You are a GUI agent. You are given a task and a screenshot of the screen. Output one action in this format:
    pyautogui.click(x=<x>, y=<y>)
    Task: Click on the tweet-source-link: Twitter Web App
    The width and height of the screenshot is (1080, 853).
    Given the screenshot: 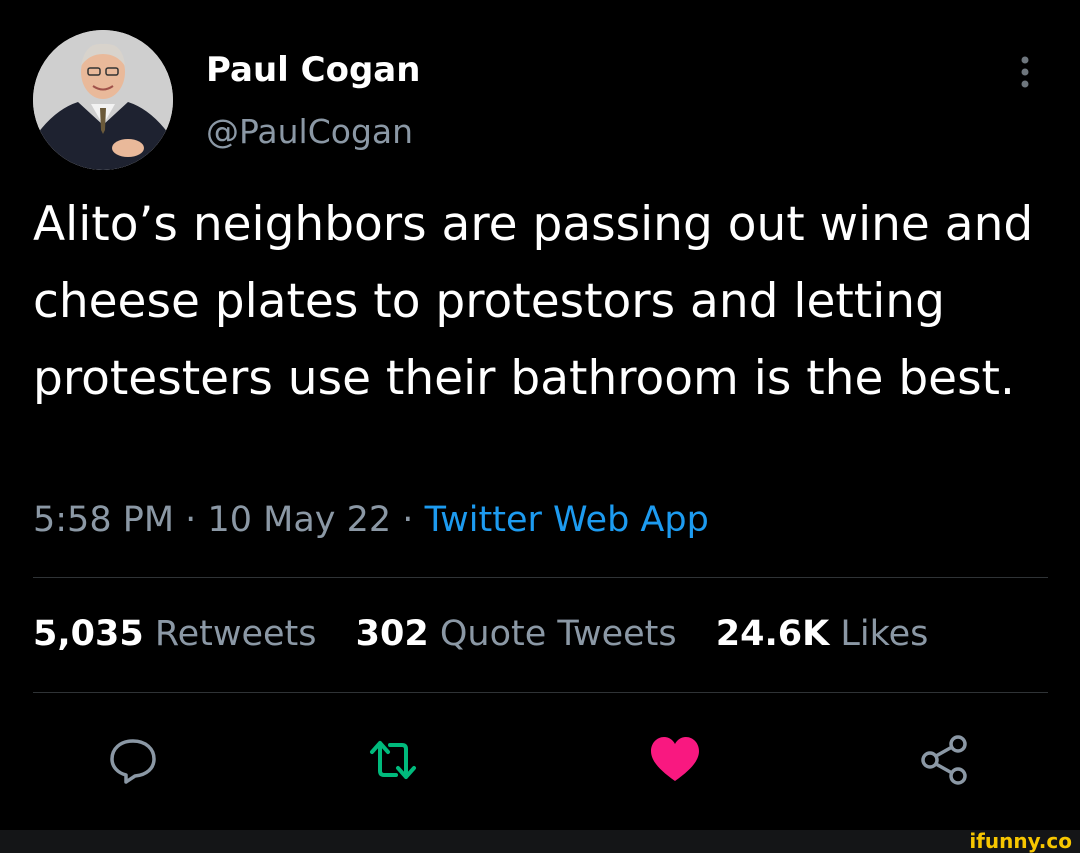 What is the action you would take?
    pyautogui.click(x=567, y=520)
    